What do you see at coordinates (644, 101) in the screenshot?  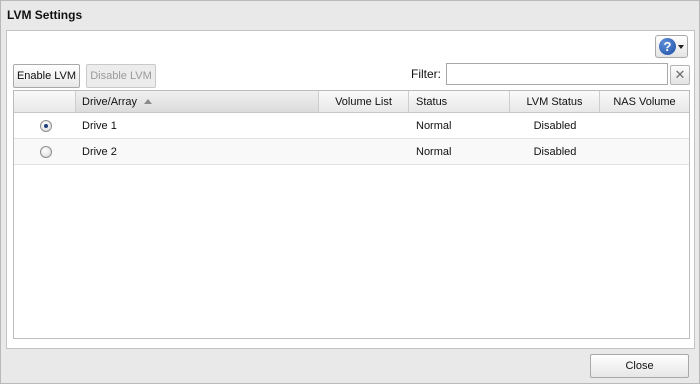 I see `column-header-nas-volume: NAS Volume` at bounding box center [644, 101].